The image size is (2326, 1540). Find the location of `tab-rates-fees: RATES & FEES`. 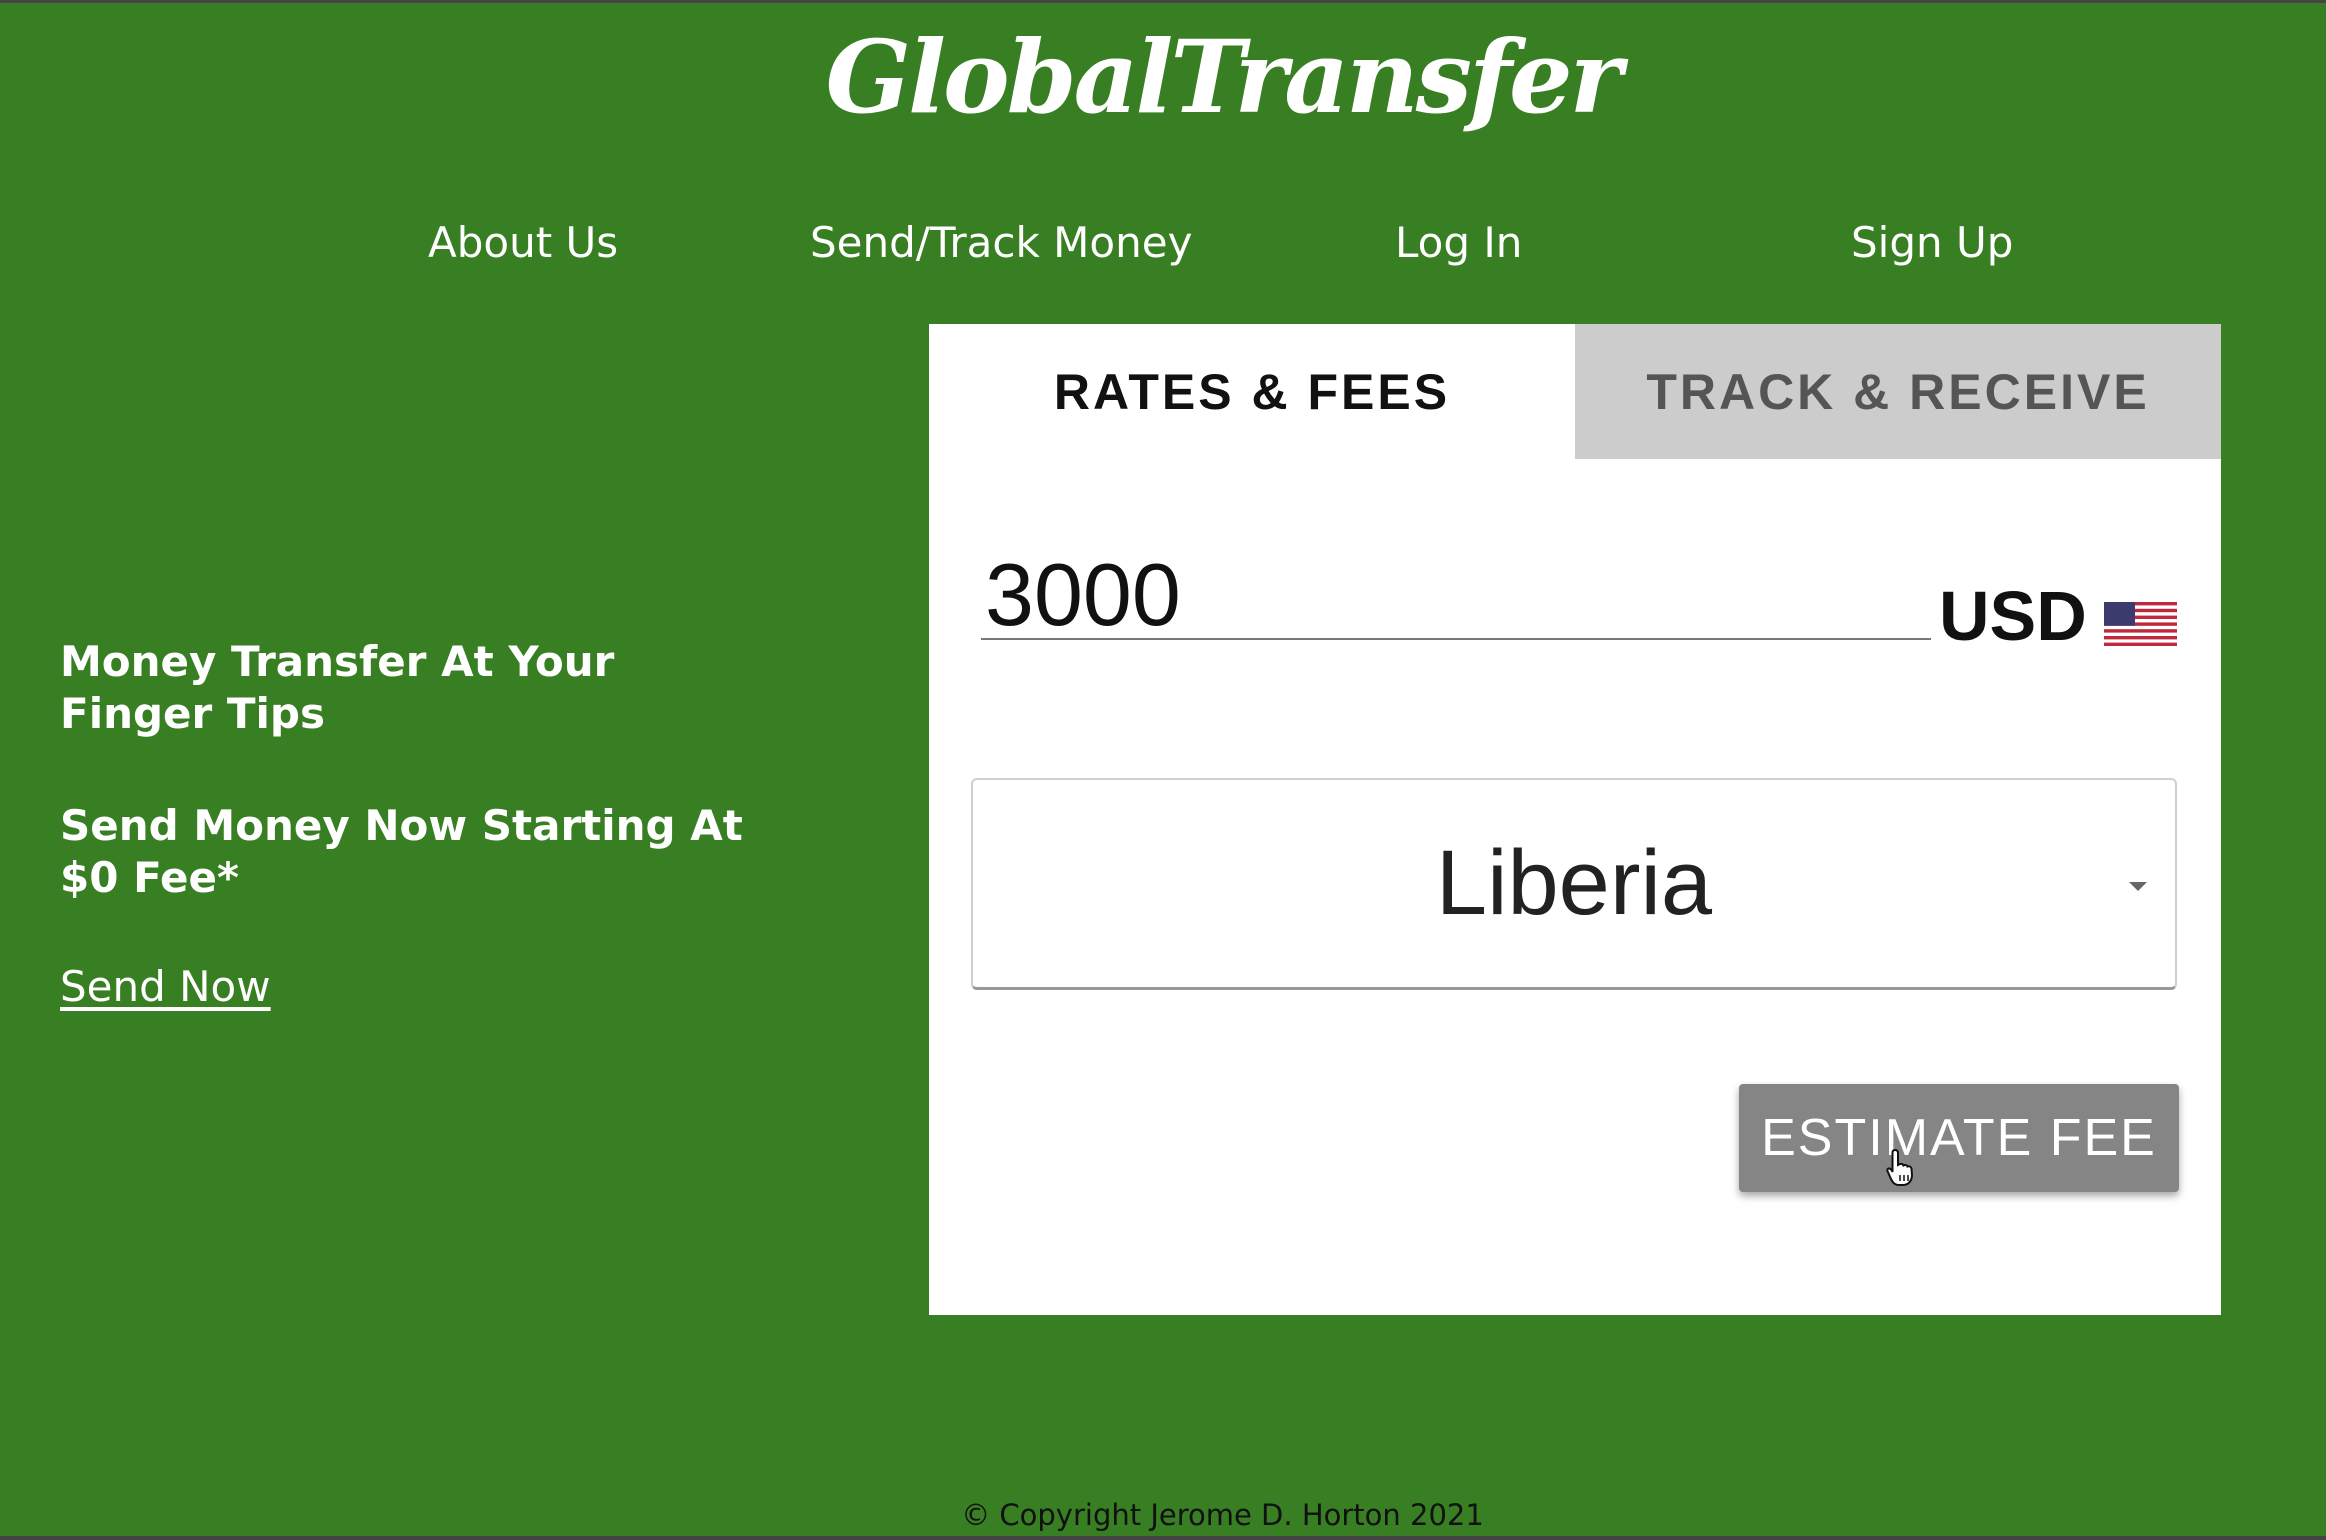

tab-rates-fees: RATES & FEES is located at coordinates (1252, 391).